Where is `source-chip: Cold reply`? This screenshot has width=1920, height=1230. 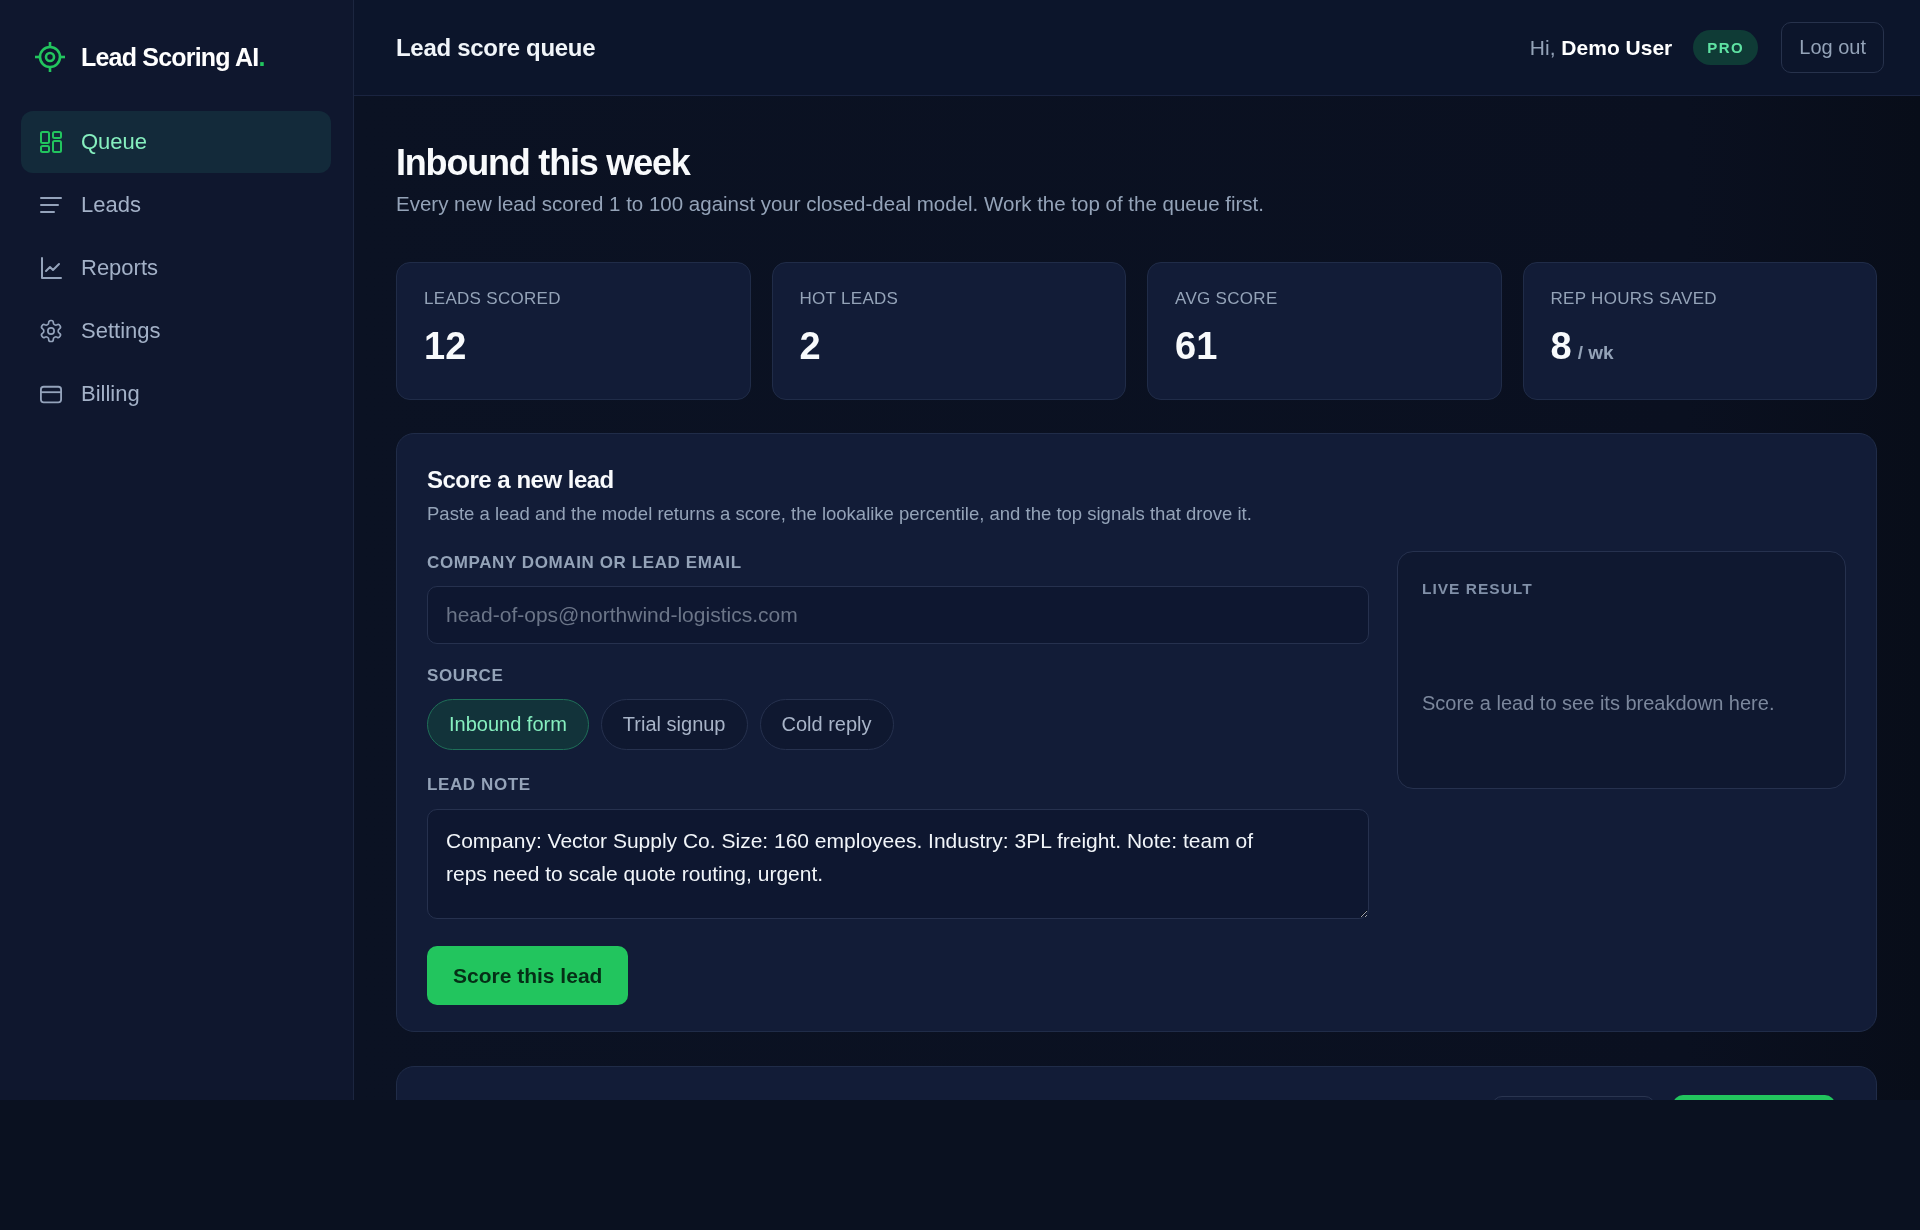 source-chip: Cold reply is located at coordinates (826, 724).